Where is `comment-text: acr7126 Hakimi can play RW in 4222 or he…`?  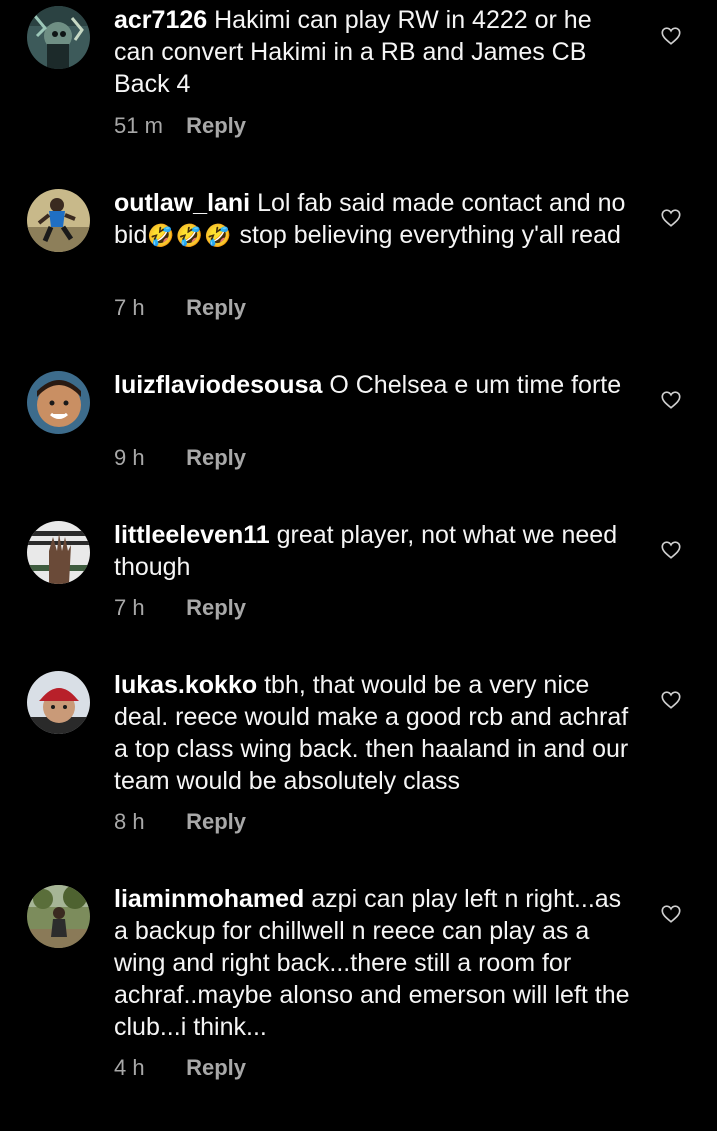
comment-text: acr7126 Hakimi can play RW in 4222 or he… is located at coordinates (374, 52).